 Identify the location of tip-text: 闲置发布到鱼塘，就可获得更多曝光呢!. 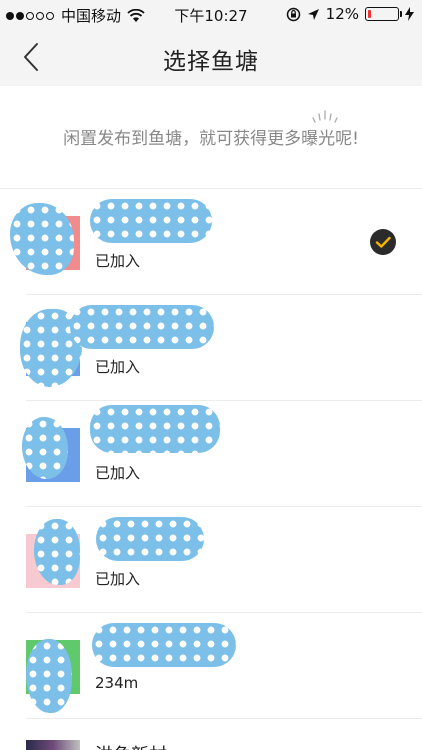
(211, 139).